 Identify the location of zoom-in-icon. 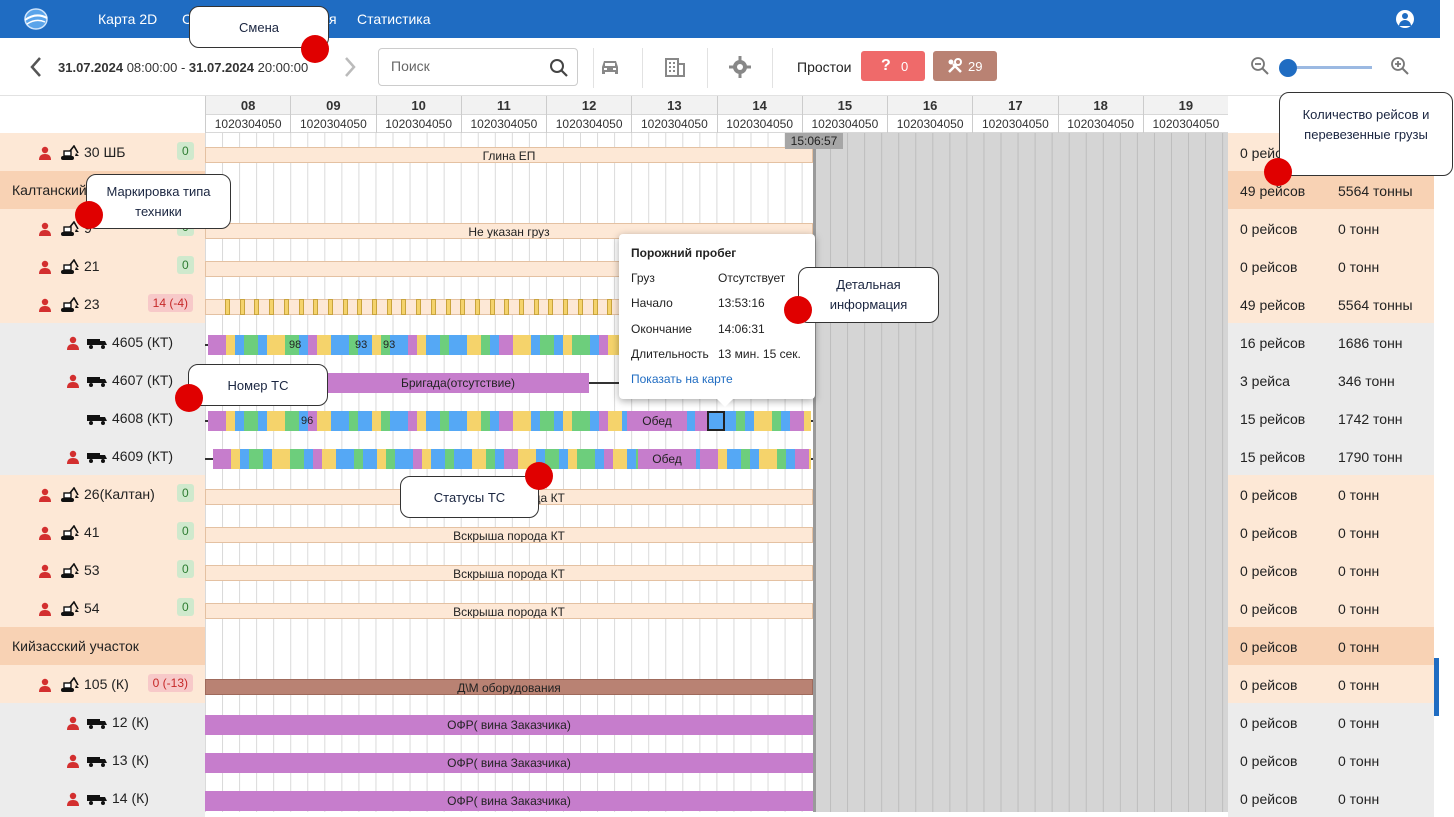
(1400, 66).